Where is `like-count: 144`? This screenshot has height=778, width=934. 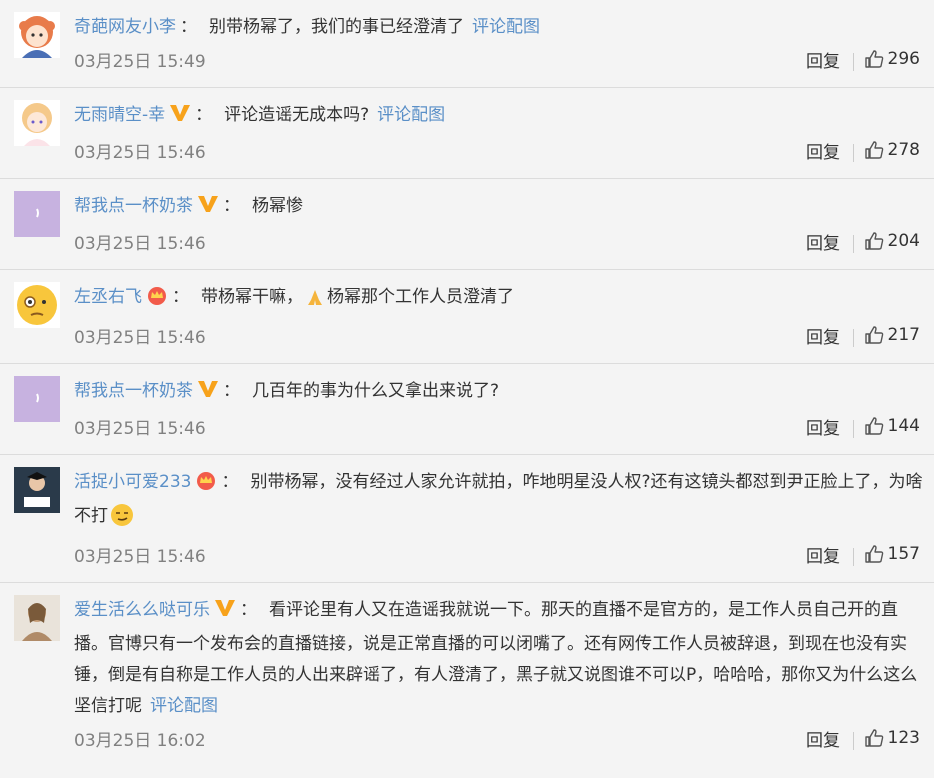
like-count: 144 is located at coordinates (903, 426).